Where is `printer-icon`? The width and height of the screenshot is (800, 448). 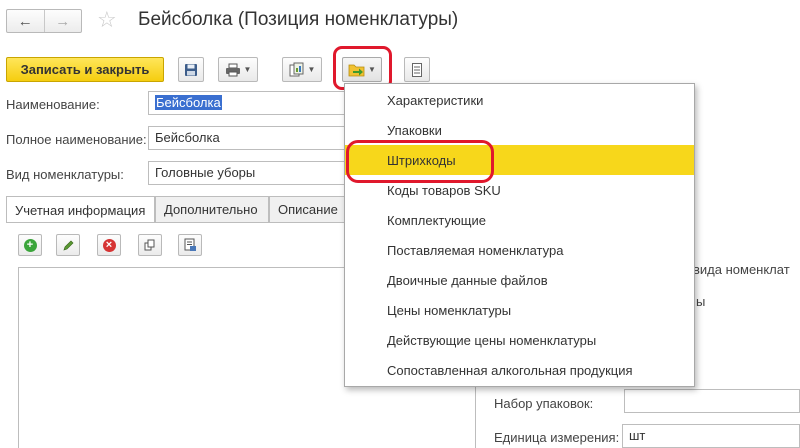
printer-icon is located at coordinates (232, 69).